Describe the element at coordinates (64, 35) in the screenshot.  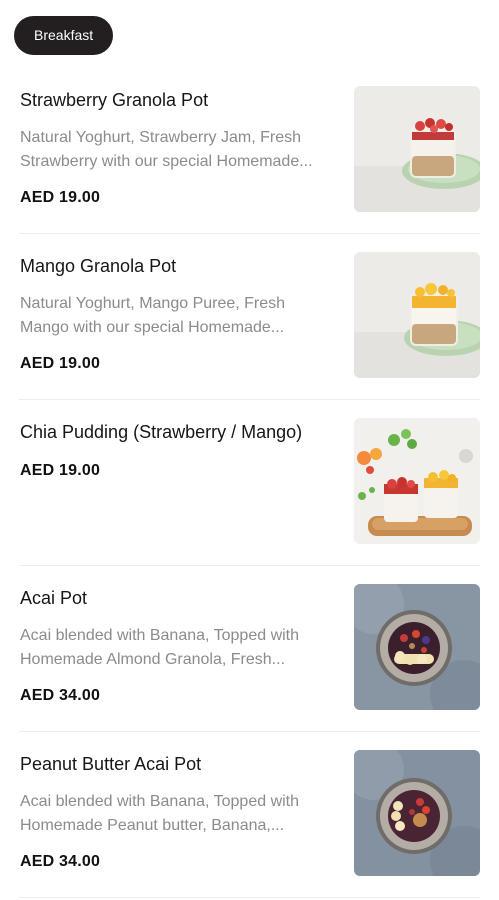
I see `category-chip-breakfast: Breakfast` at that location.